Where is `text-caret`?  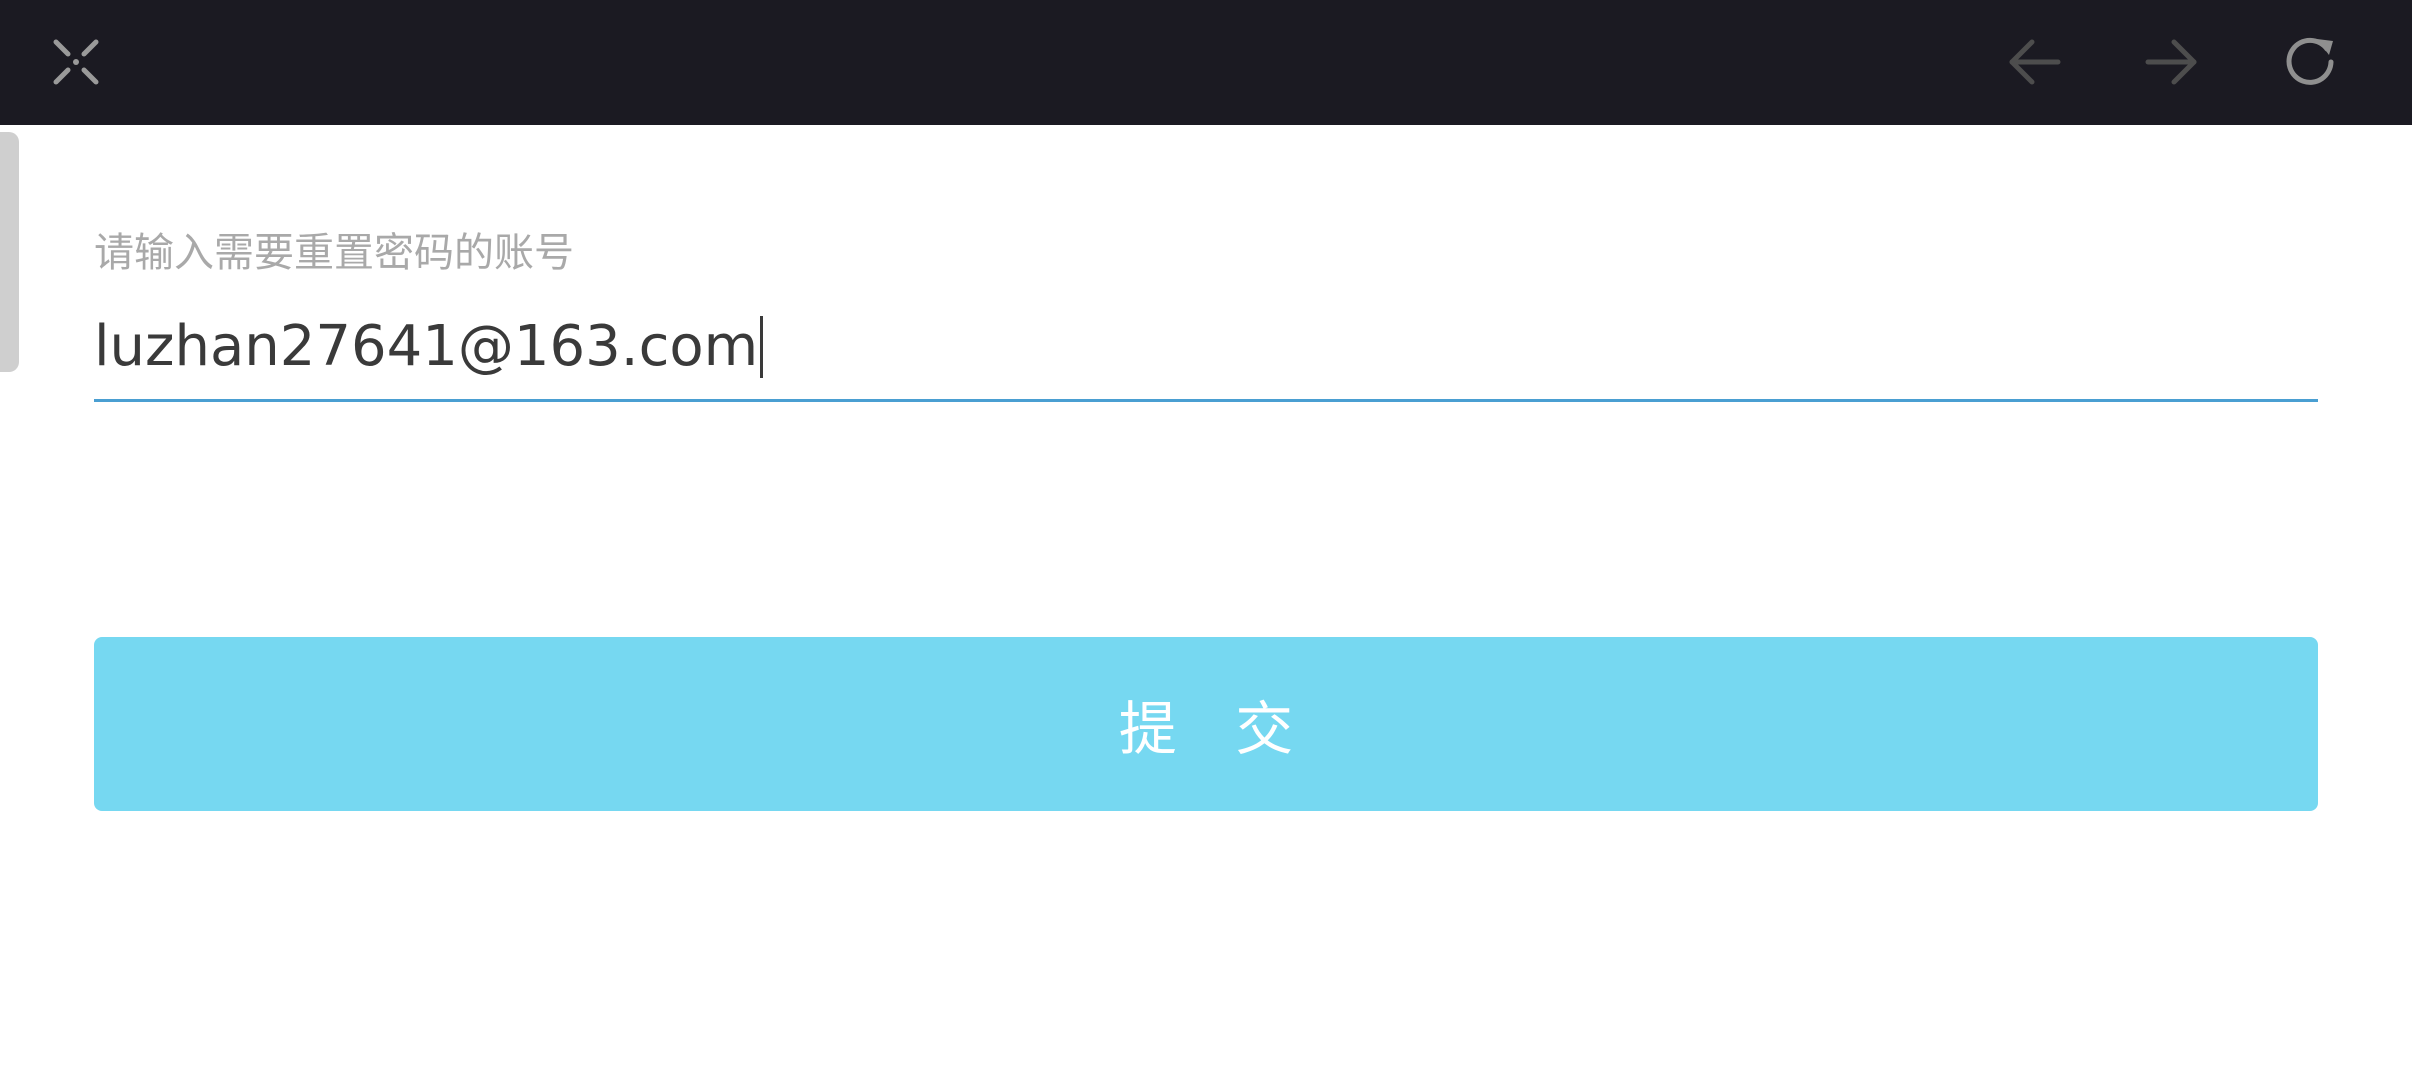
text-caret is located at coordinates (762, 347).